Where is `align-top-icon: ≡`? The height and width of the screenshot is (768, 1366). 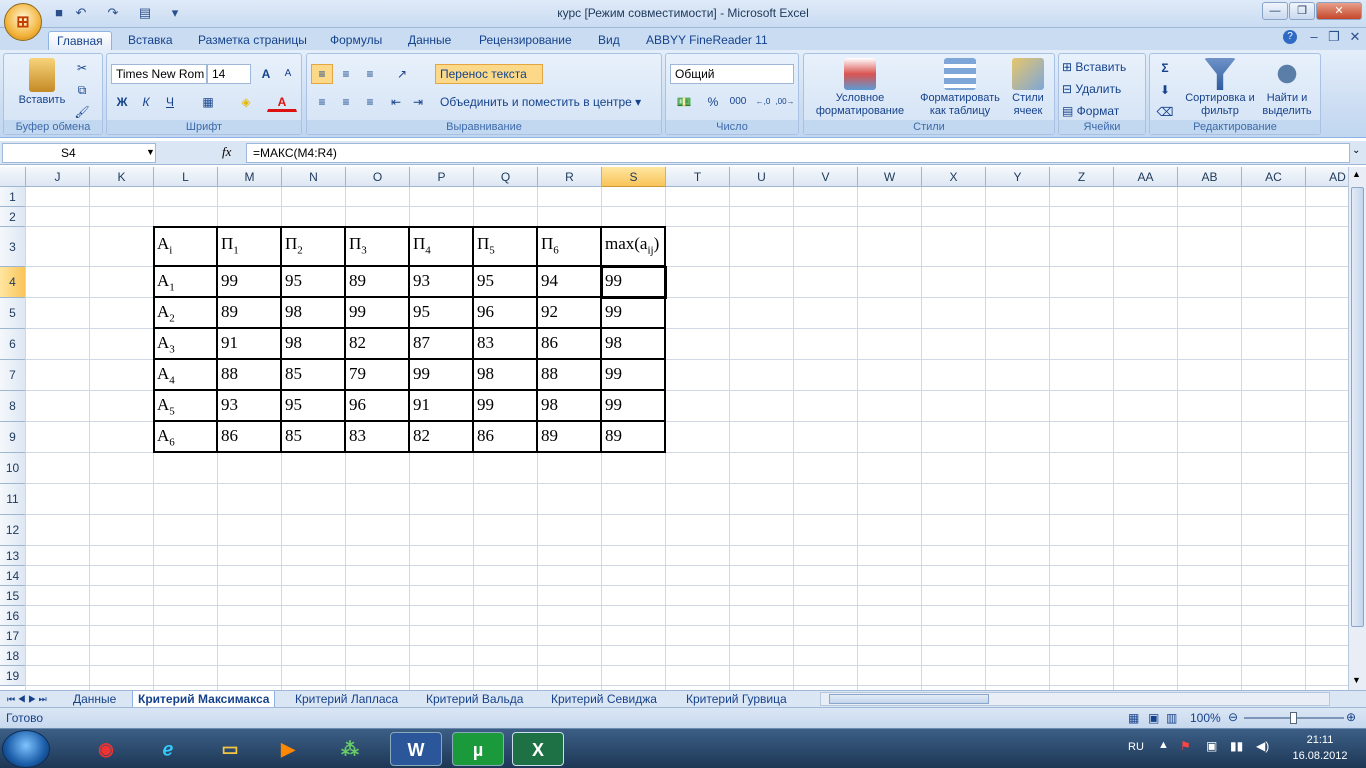
align-top-icon: ≡ is located at coordinates (322, 74).